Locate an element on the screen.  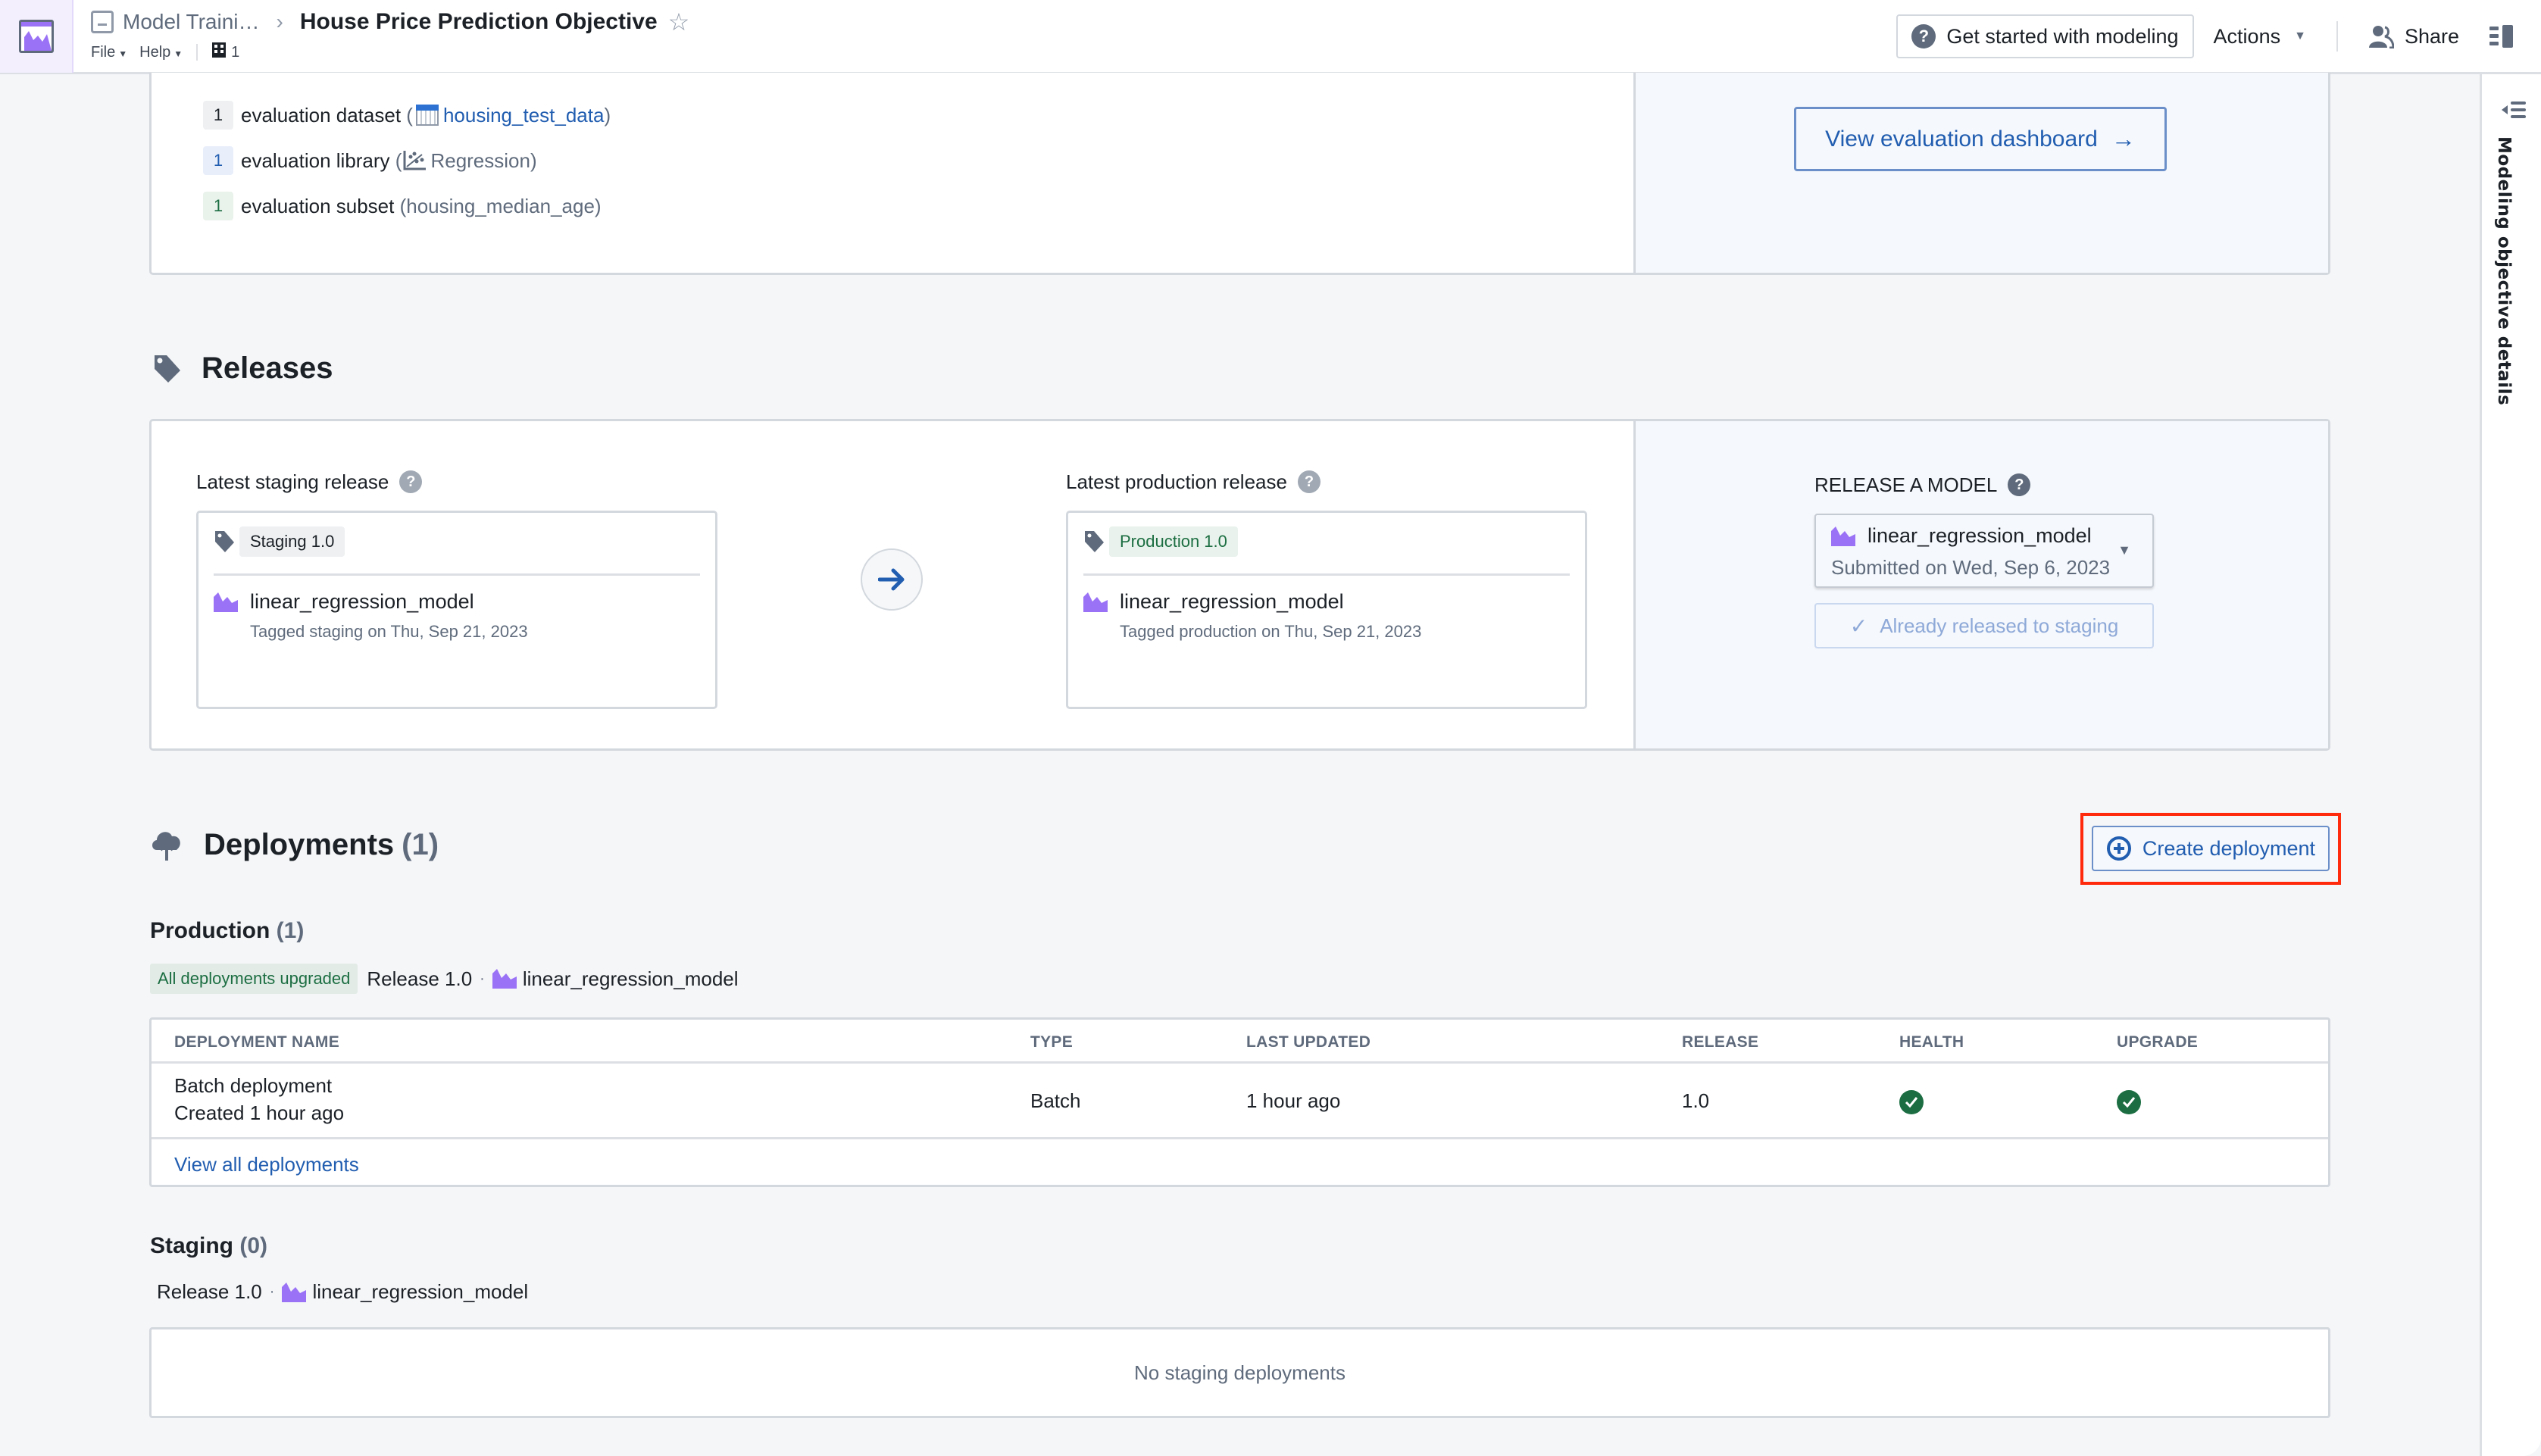
view-evaluation-dashboard-button: View evaluation dashboard → is located at coordinates (1981, 139).